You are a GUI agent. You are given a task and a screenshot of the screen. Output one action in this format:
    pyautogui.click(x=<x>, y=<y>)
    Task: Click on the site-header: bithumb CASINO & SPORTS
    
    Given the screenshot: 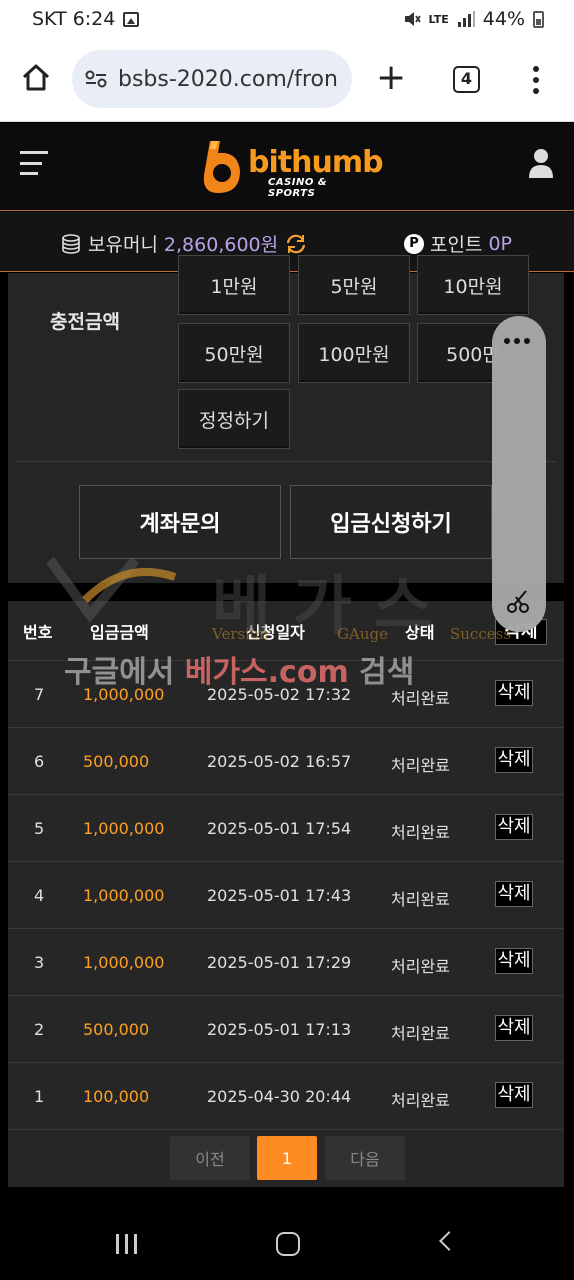 What is the action you would take?
    pyautogui.click(x=287, y=167)
    